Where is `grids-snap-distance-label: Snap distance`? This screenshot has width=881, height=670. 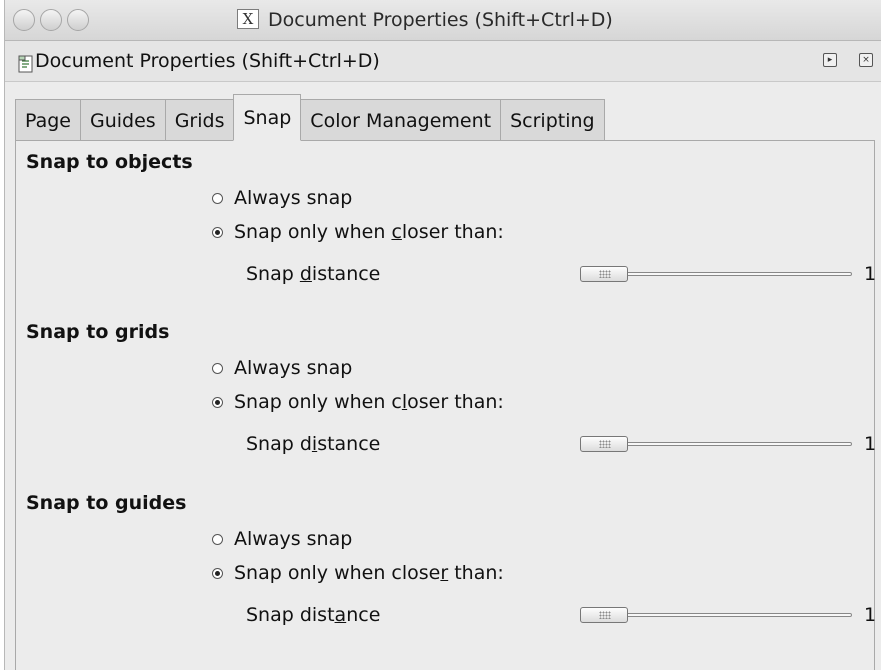 grids-snap-distance-label: Snap distance is located at coordinates (313, 444).